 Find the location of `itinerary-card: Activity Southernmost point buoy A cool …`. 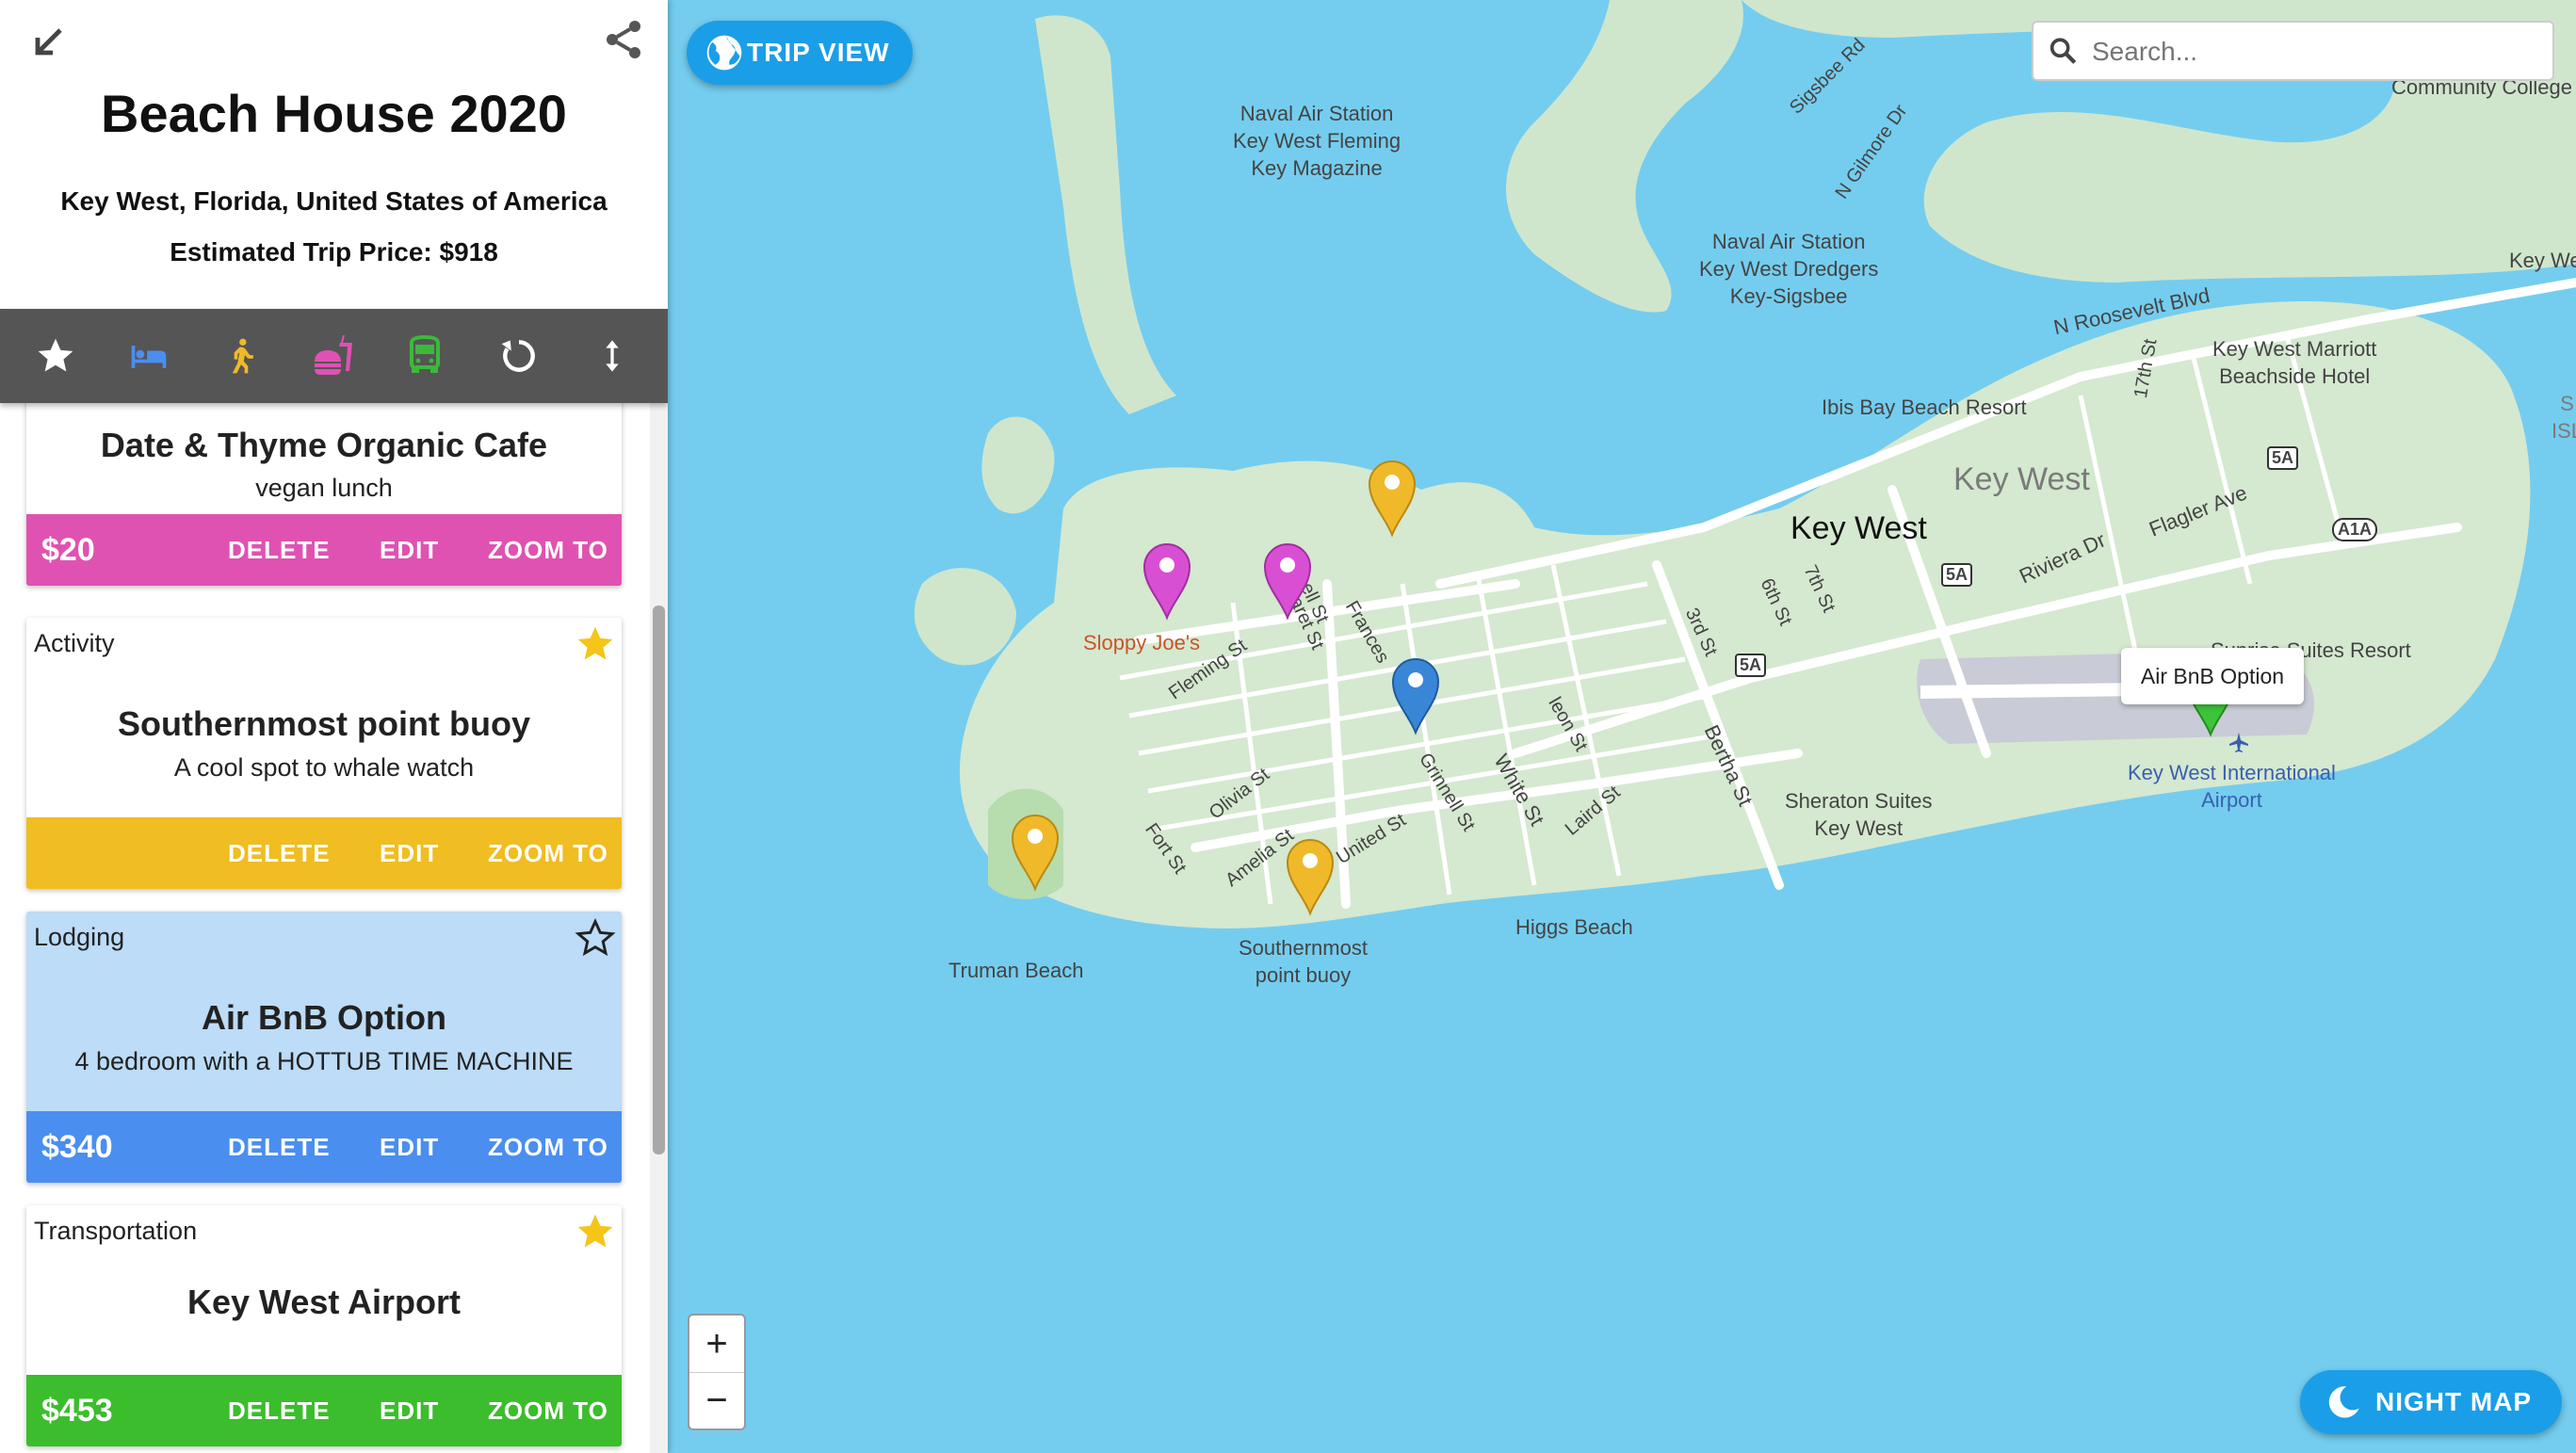

itinerary-card: Activity Southernmost point buoy A cool … is located at coordinates (324, 754).